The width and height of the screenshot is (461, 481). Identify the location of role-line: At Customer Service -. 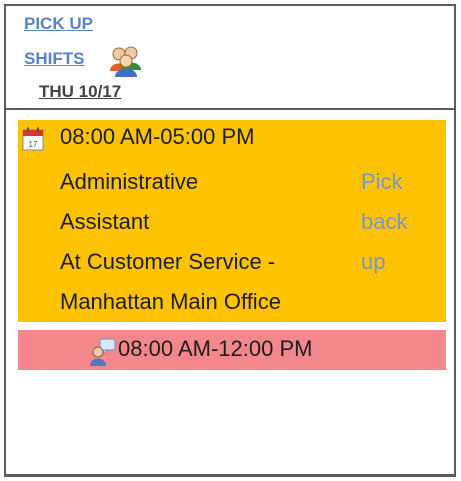
(168, 261).